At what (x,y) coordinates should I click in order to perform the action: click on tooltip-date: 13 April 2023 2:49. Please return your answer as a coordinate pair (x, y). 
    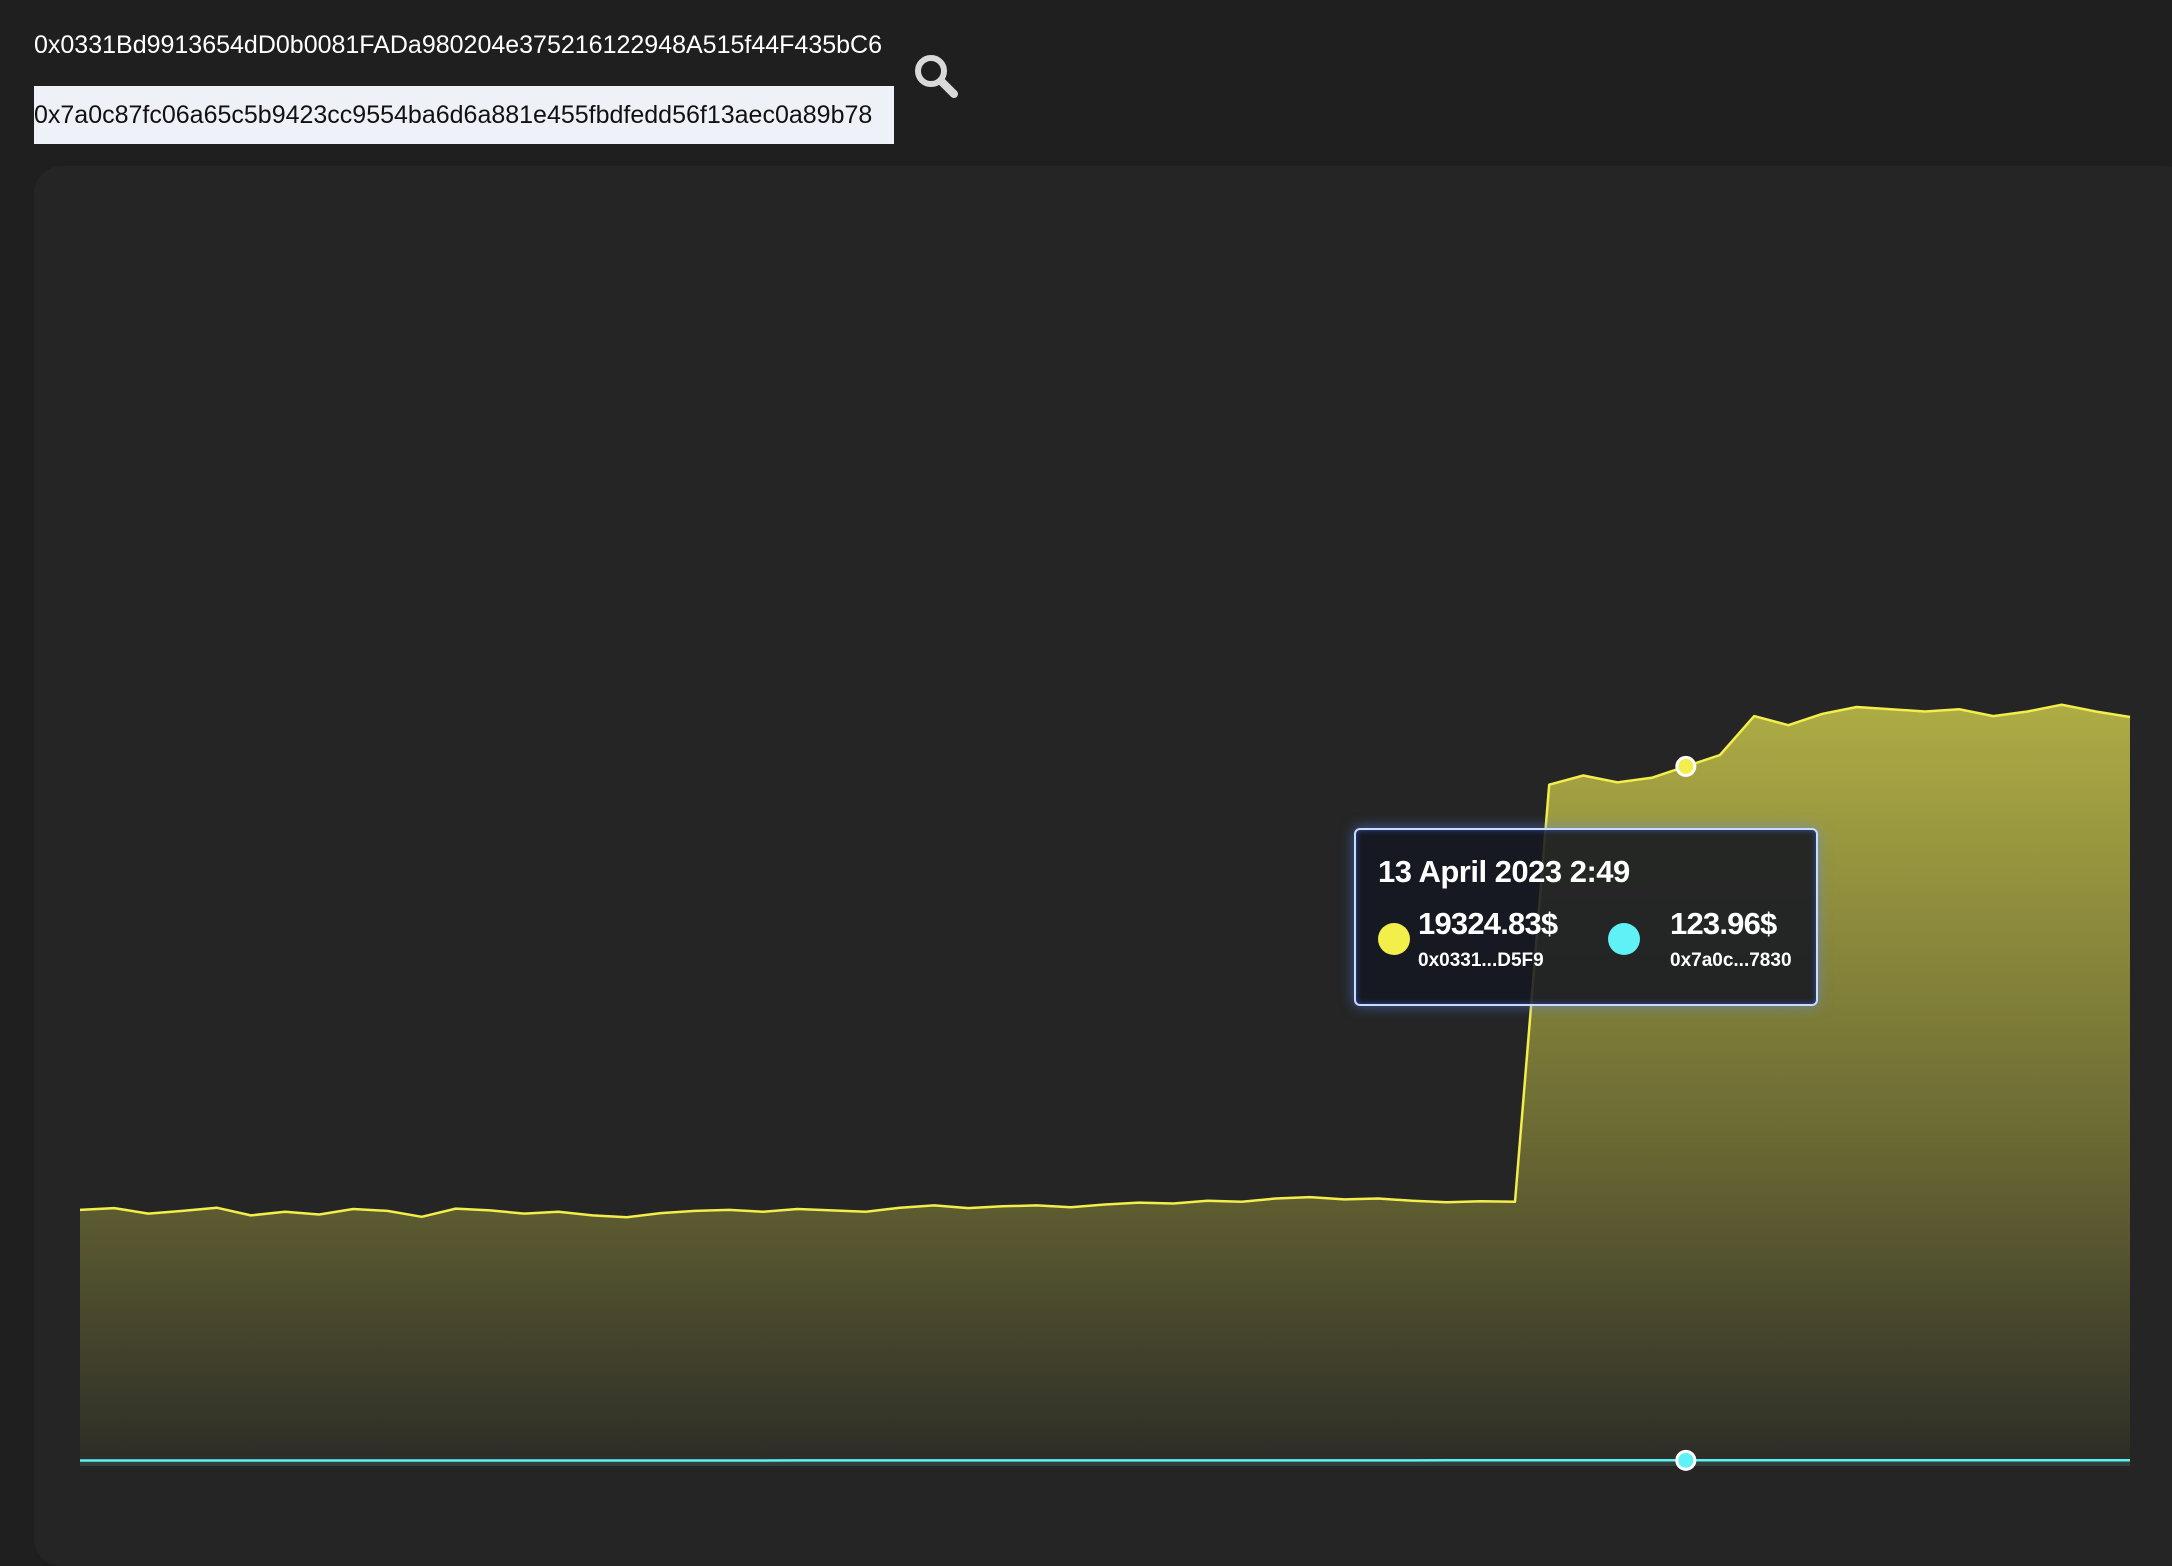
    Looking at the image, I should click on (1504, 872).